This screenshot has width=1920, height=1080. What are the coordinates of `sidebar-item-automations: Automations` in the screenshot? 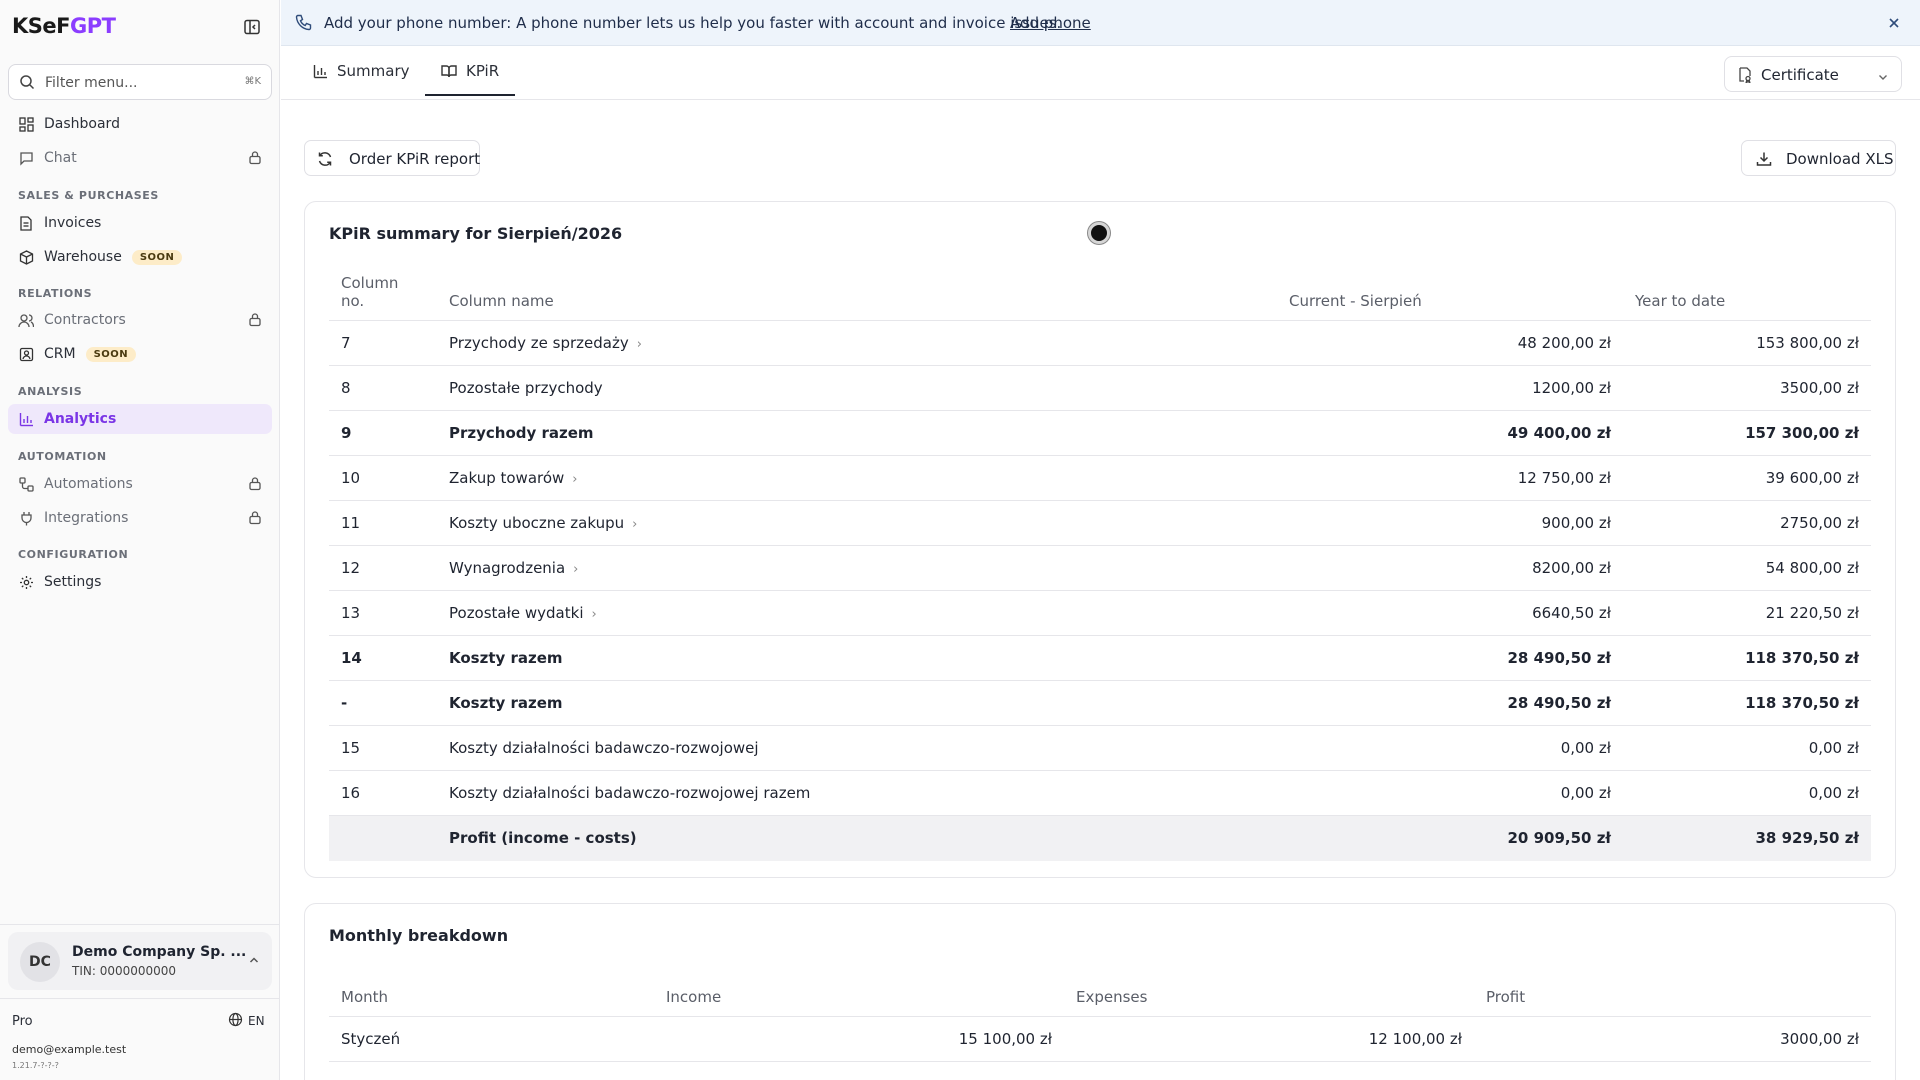 It's located at (140, 484).